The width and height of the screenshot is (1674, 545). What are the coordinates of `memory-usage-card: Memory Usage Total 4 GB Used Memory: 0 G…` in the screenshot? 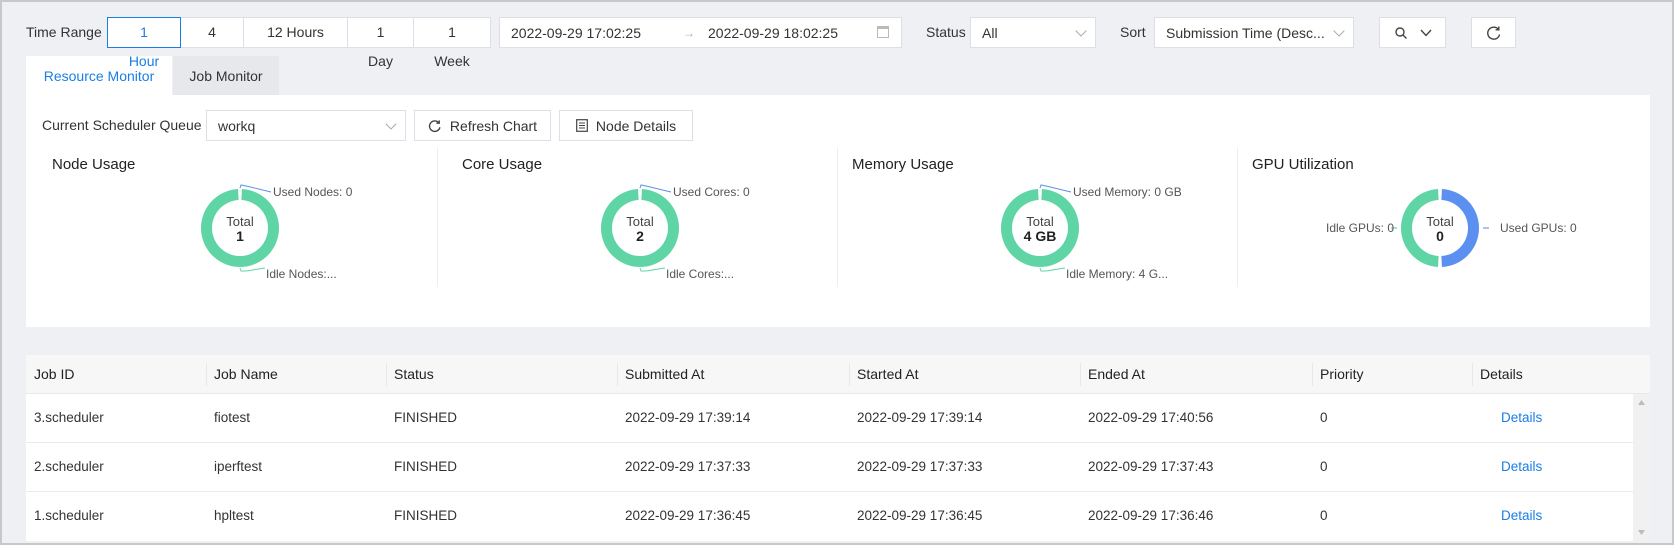 It's located at (1031, 219).